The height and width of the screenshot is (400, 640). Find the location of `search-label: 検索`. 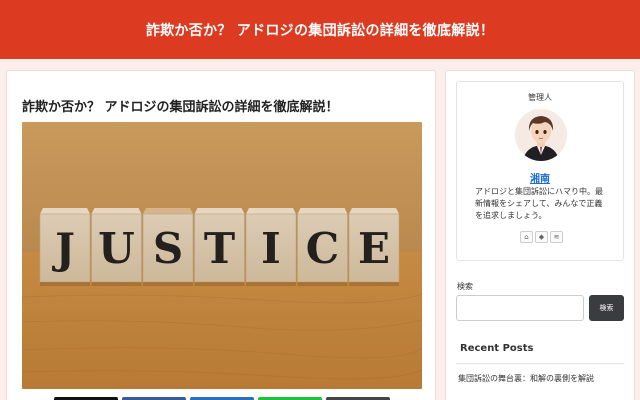

search-label: 検索 is located at coordinates (465, 286).